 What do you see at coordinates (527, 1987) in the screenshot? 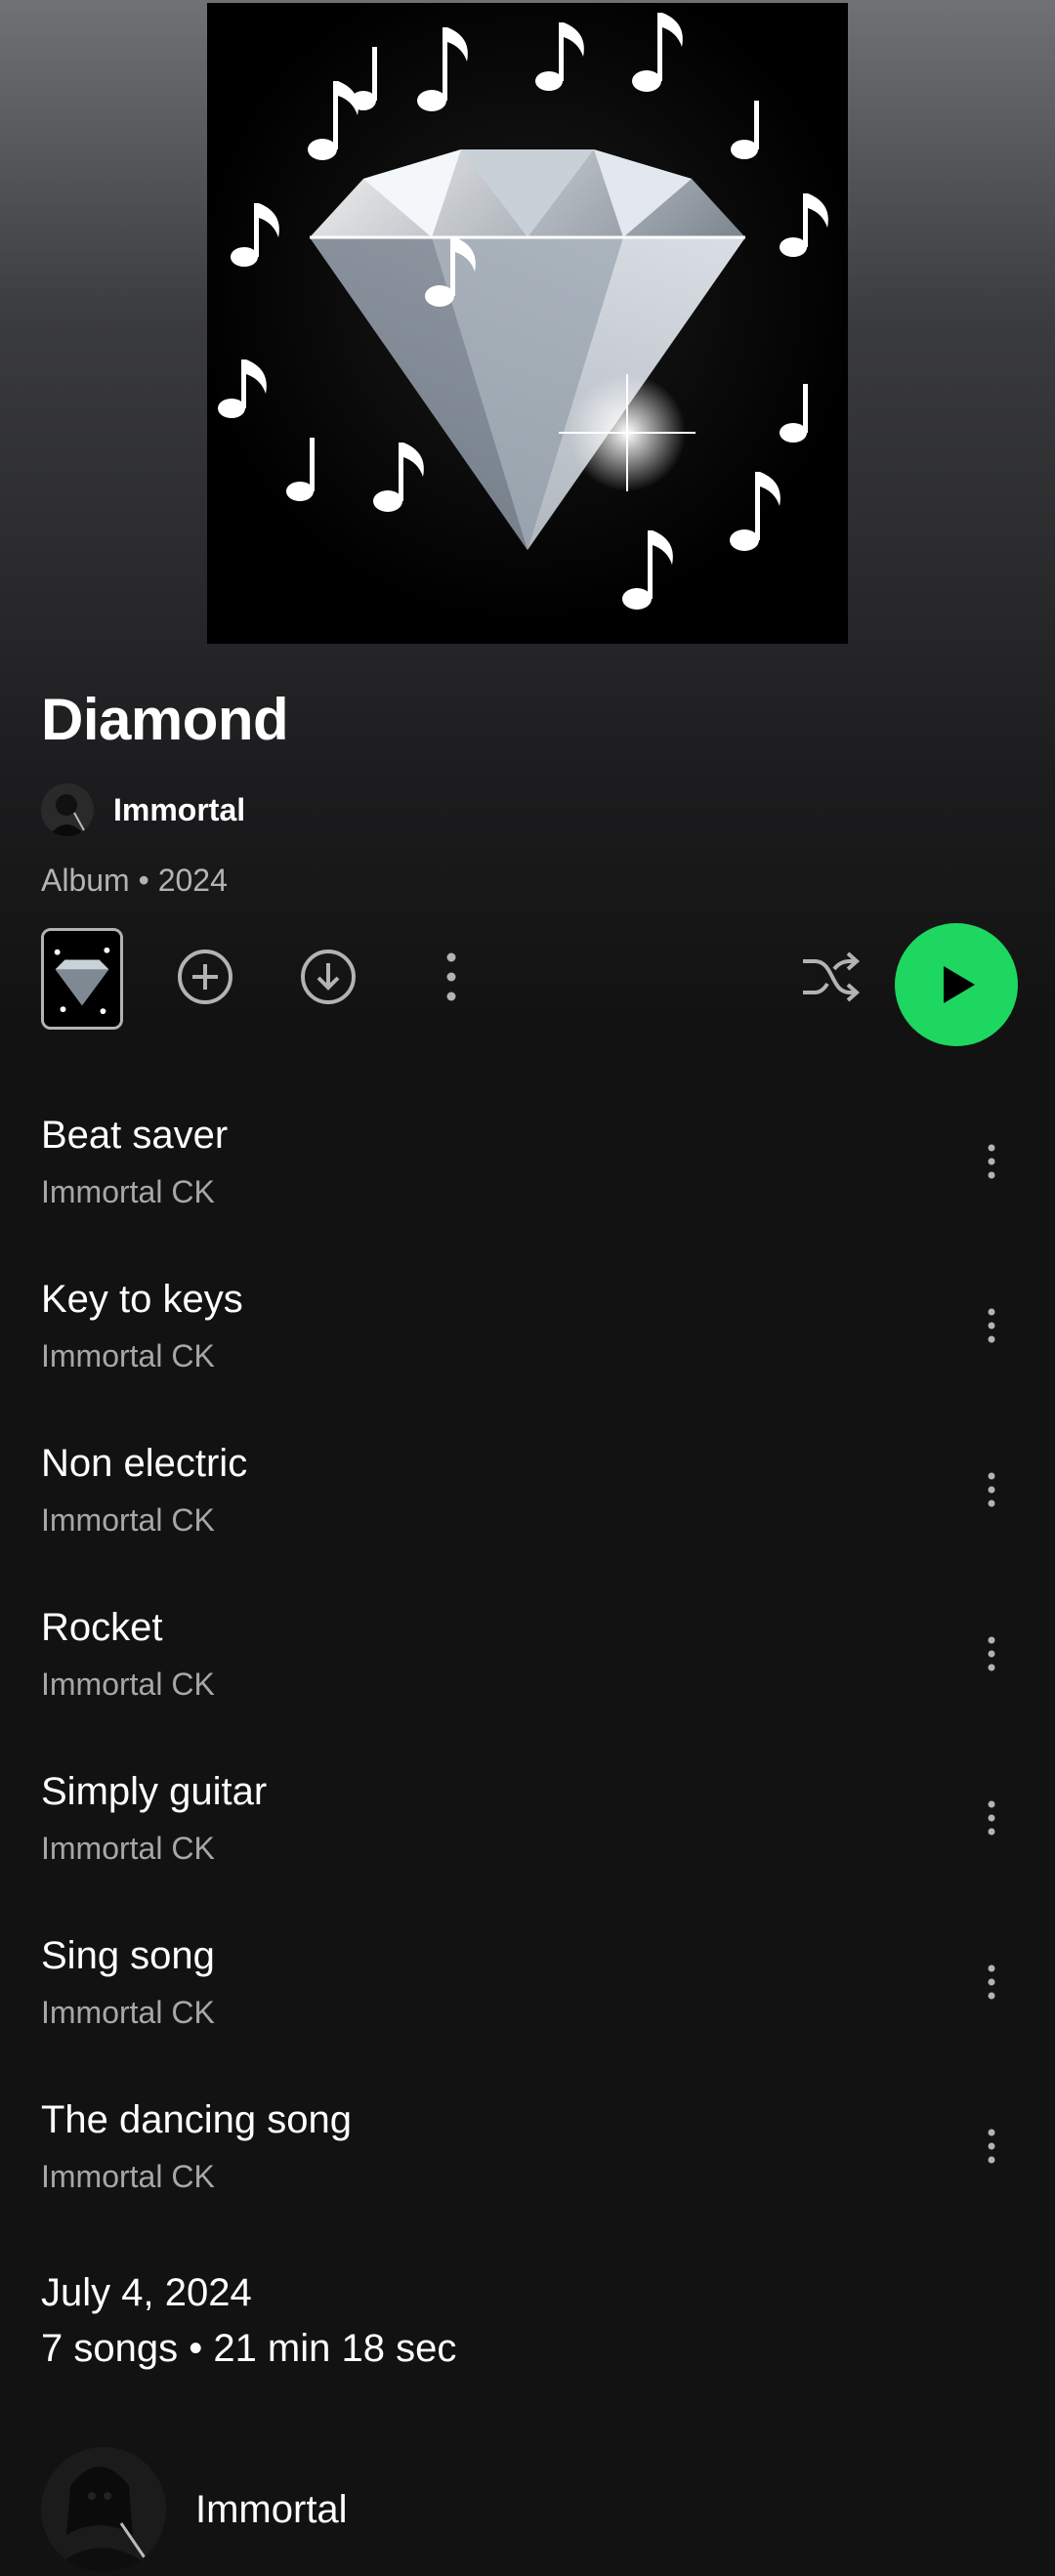
I see `track-row: Sing song Immortal CK` at bounding box center [527, 1987].